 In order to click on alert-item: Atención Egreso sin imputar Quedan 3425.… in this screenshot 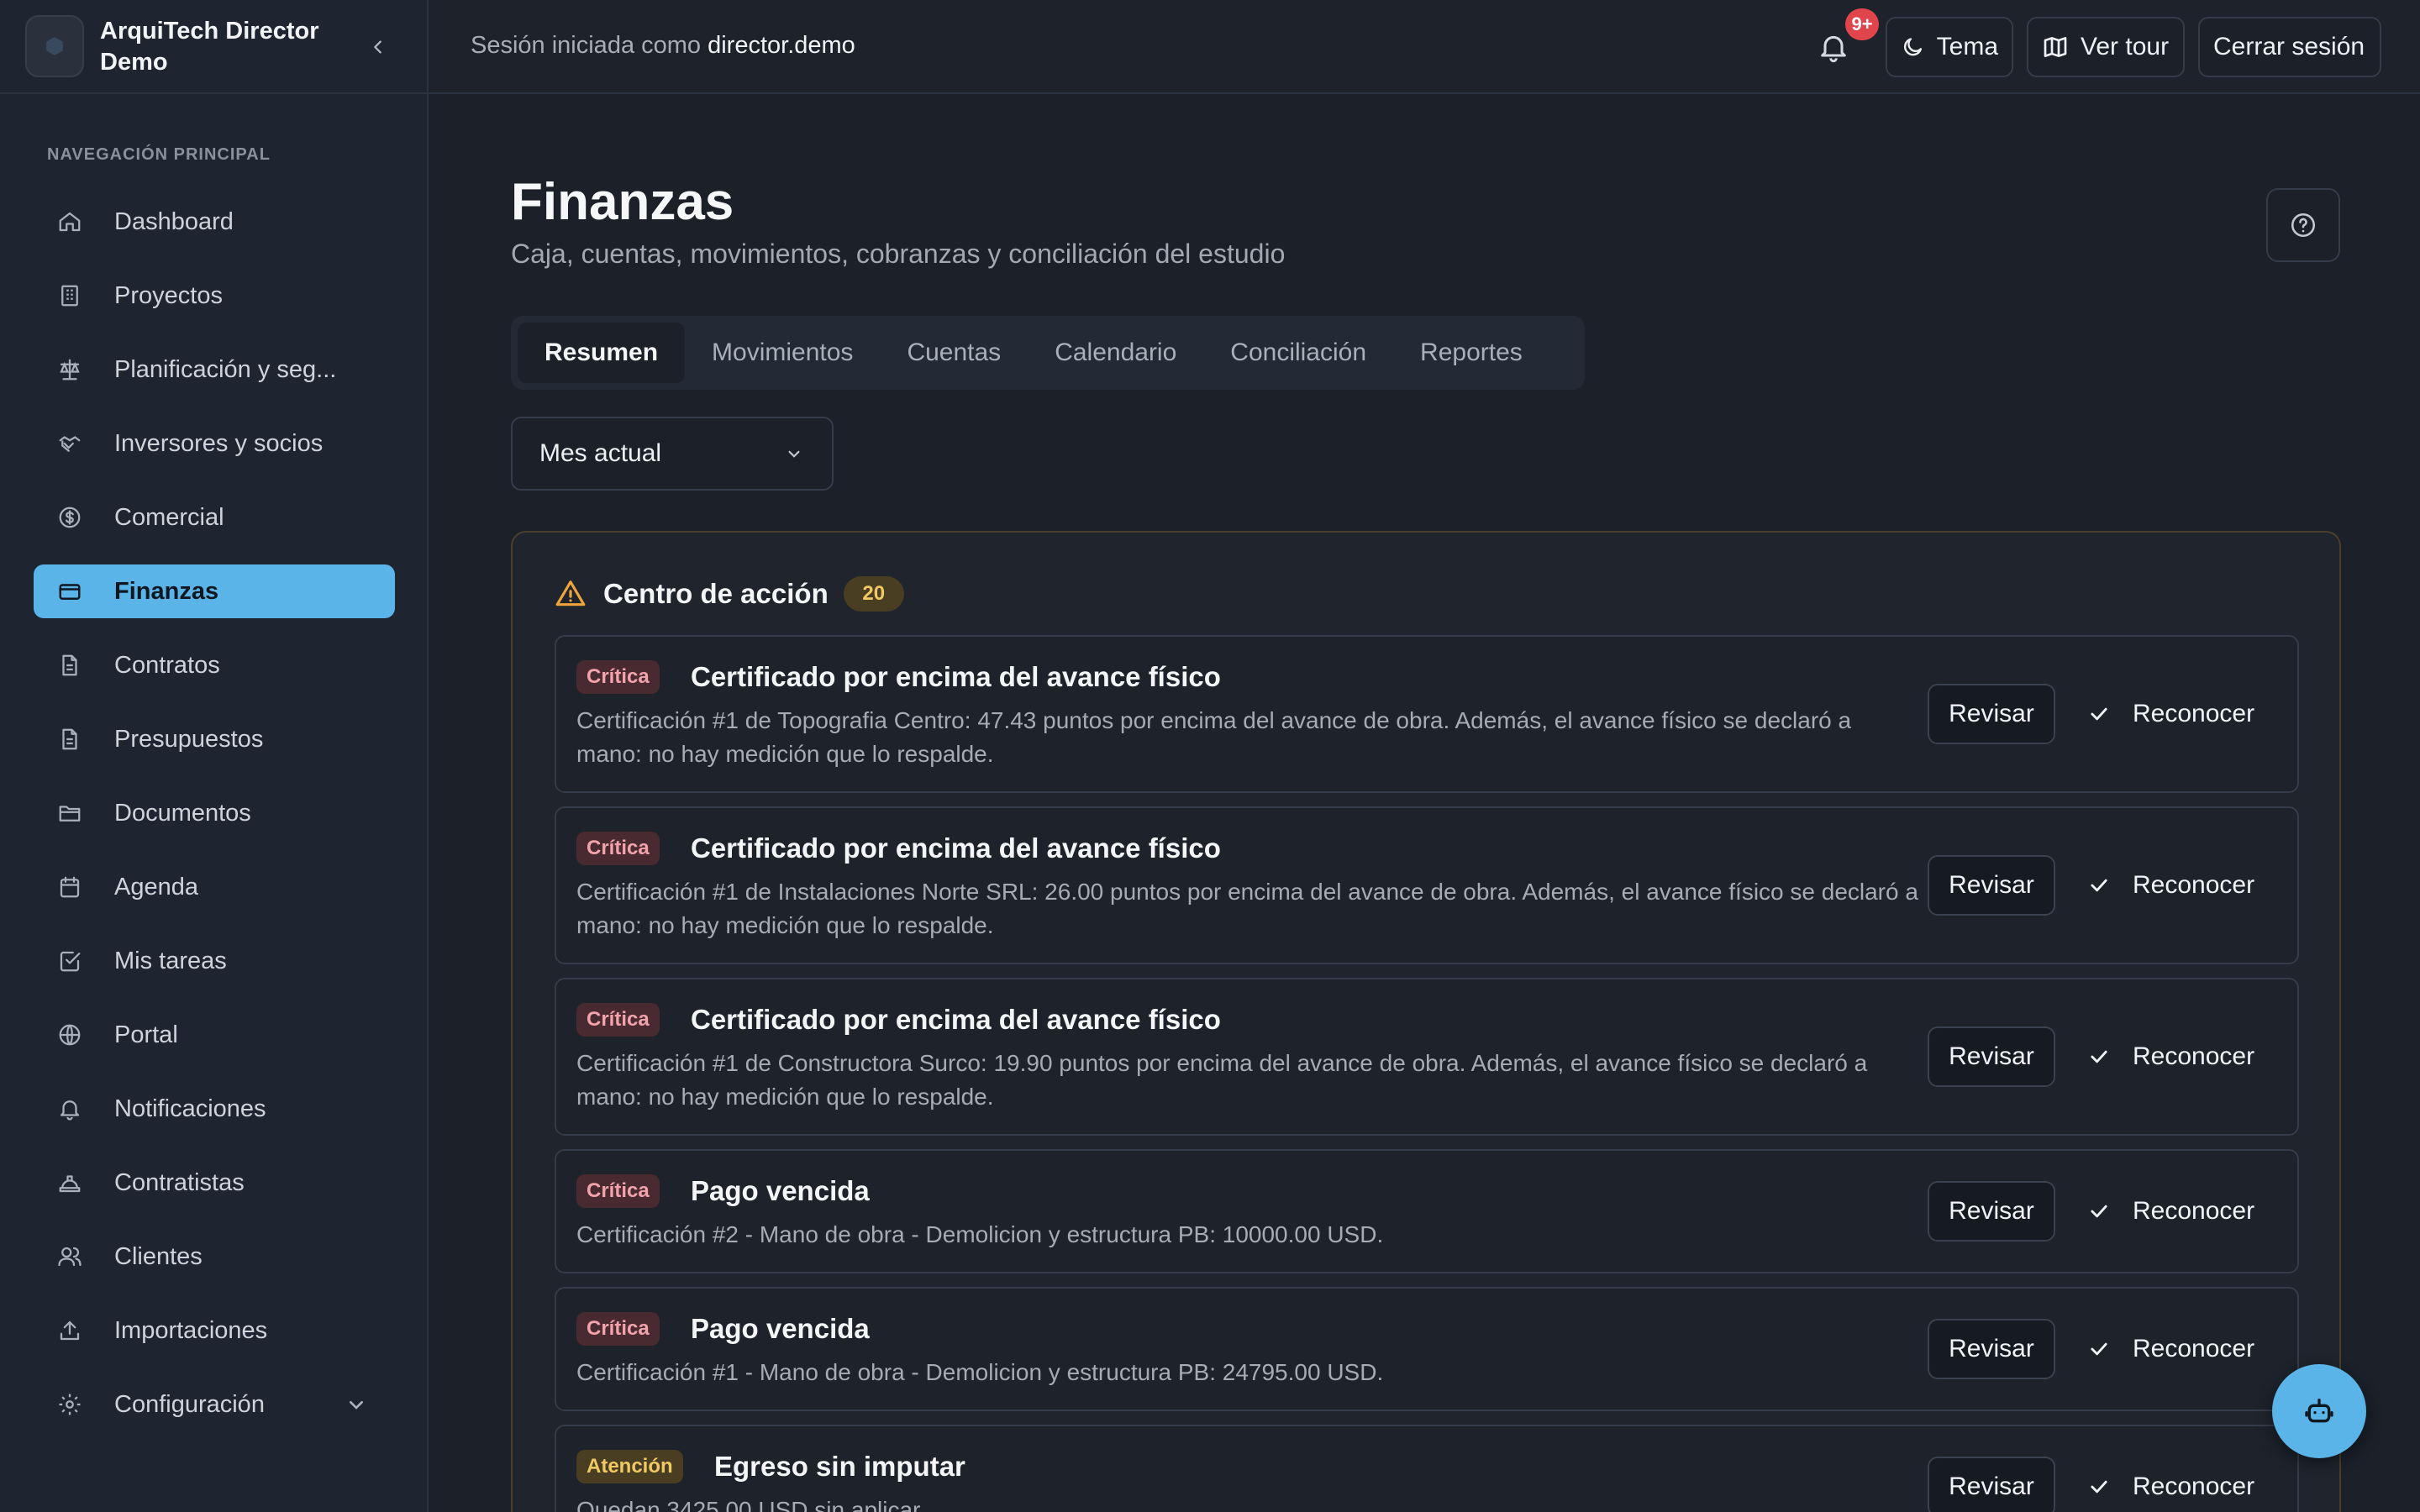, I will do `click(1427, 1468)`.